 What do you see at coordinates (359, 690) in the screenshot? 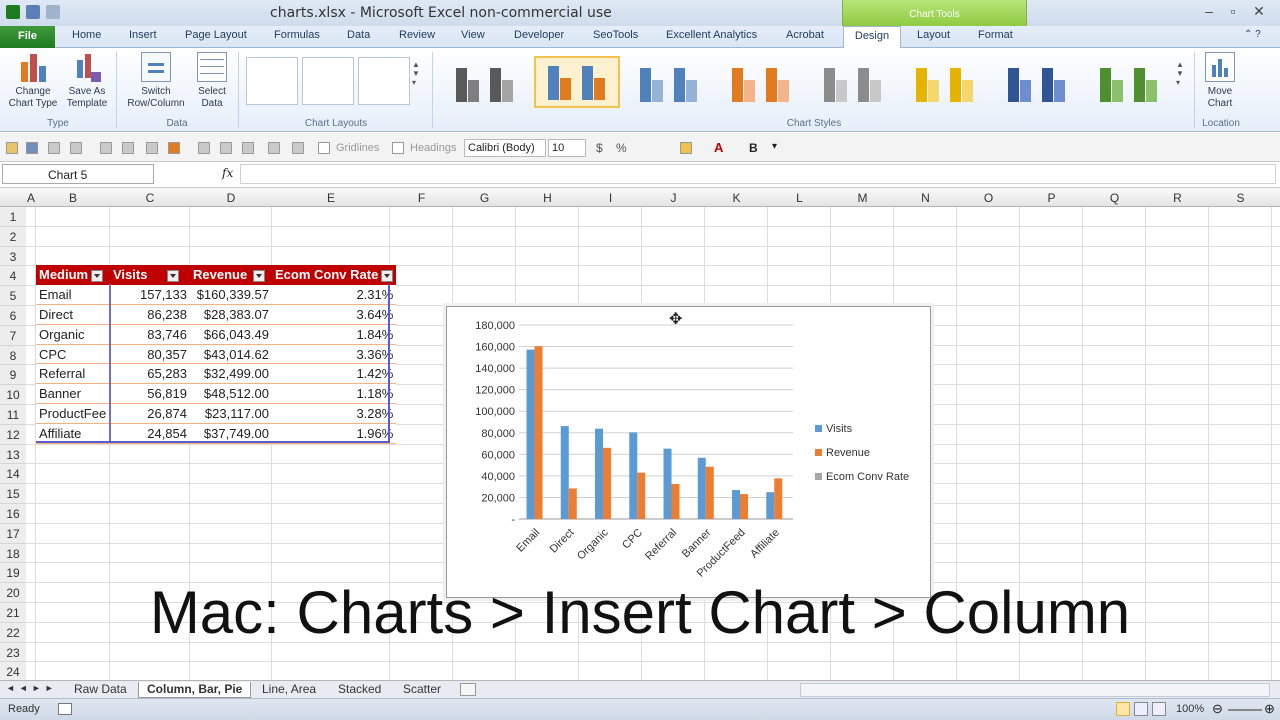
I see `sheet-tab-stacked: Stacked` at bounding box center [359, 690].